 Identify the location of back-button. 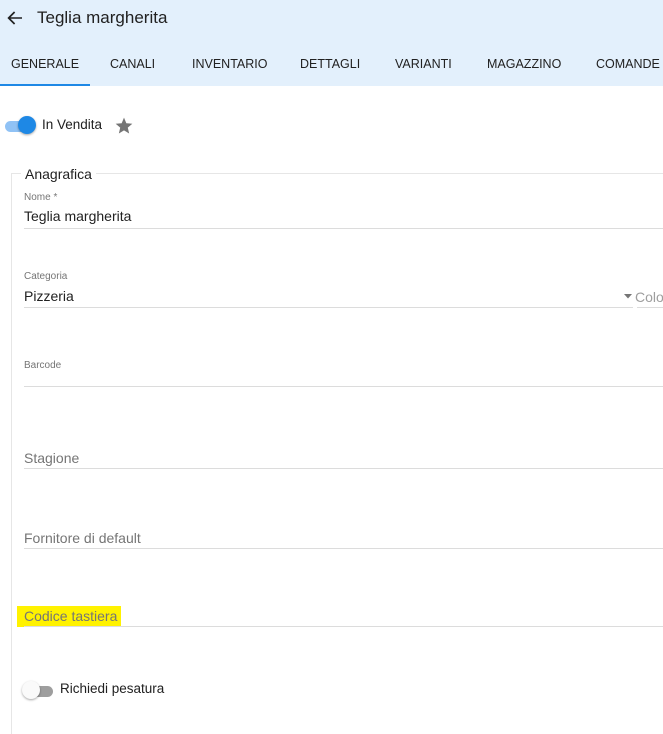
(15, 18).